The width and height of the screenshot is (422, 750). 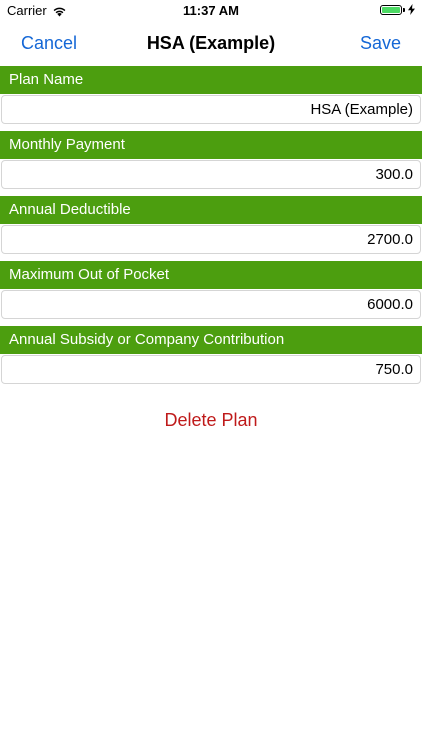 I want to click on annual-subsidy-field: 750.0, so click(x=211, y=369).